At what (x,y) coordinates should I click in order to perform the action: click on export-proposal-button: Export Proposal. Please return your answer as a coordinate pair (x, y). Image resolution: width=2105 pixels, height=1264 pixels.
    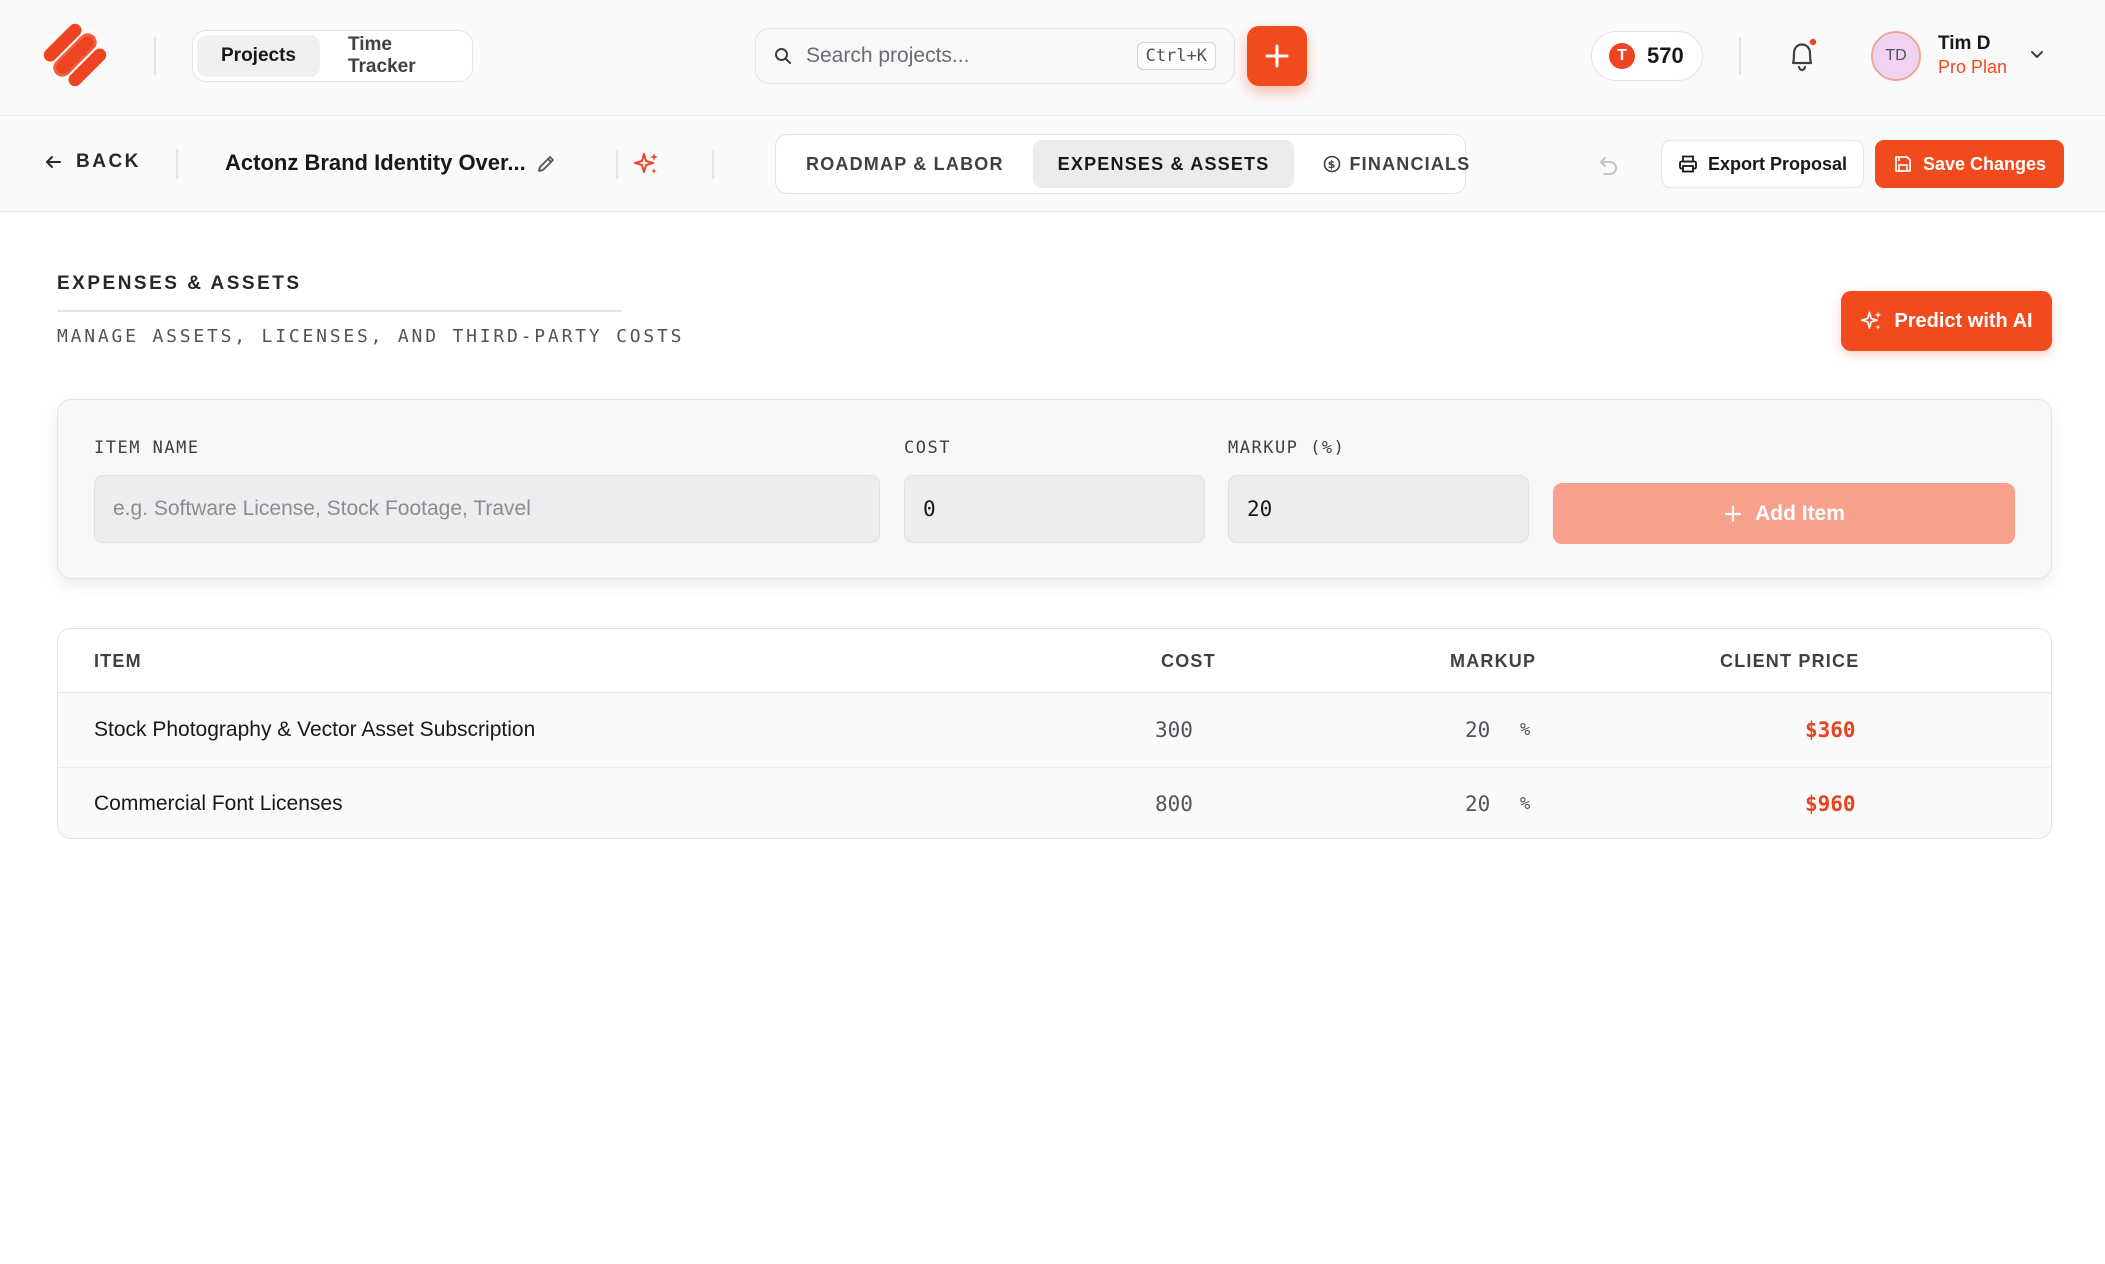
    Looking at the image, I should click on (1762, 164).